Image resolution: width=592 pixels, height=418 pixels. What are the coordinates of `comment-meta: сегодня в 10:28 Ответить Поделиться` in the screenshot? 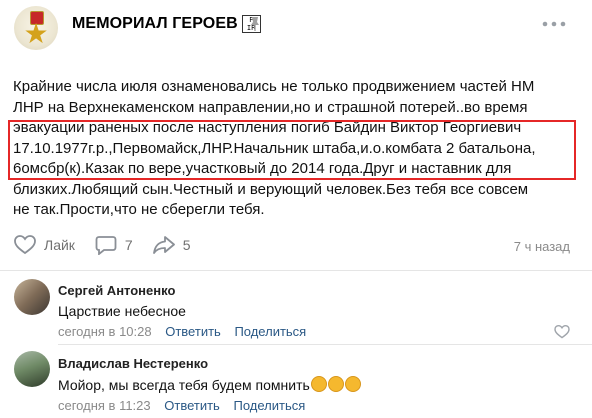 It's located at (182, 331).